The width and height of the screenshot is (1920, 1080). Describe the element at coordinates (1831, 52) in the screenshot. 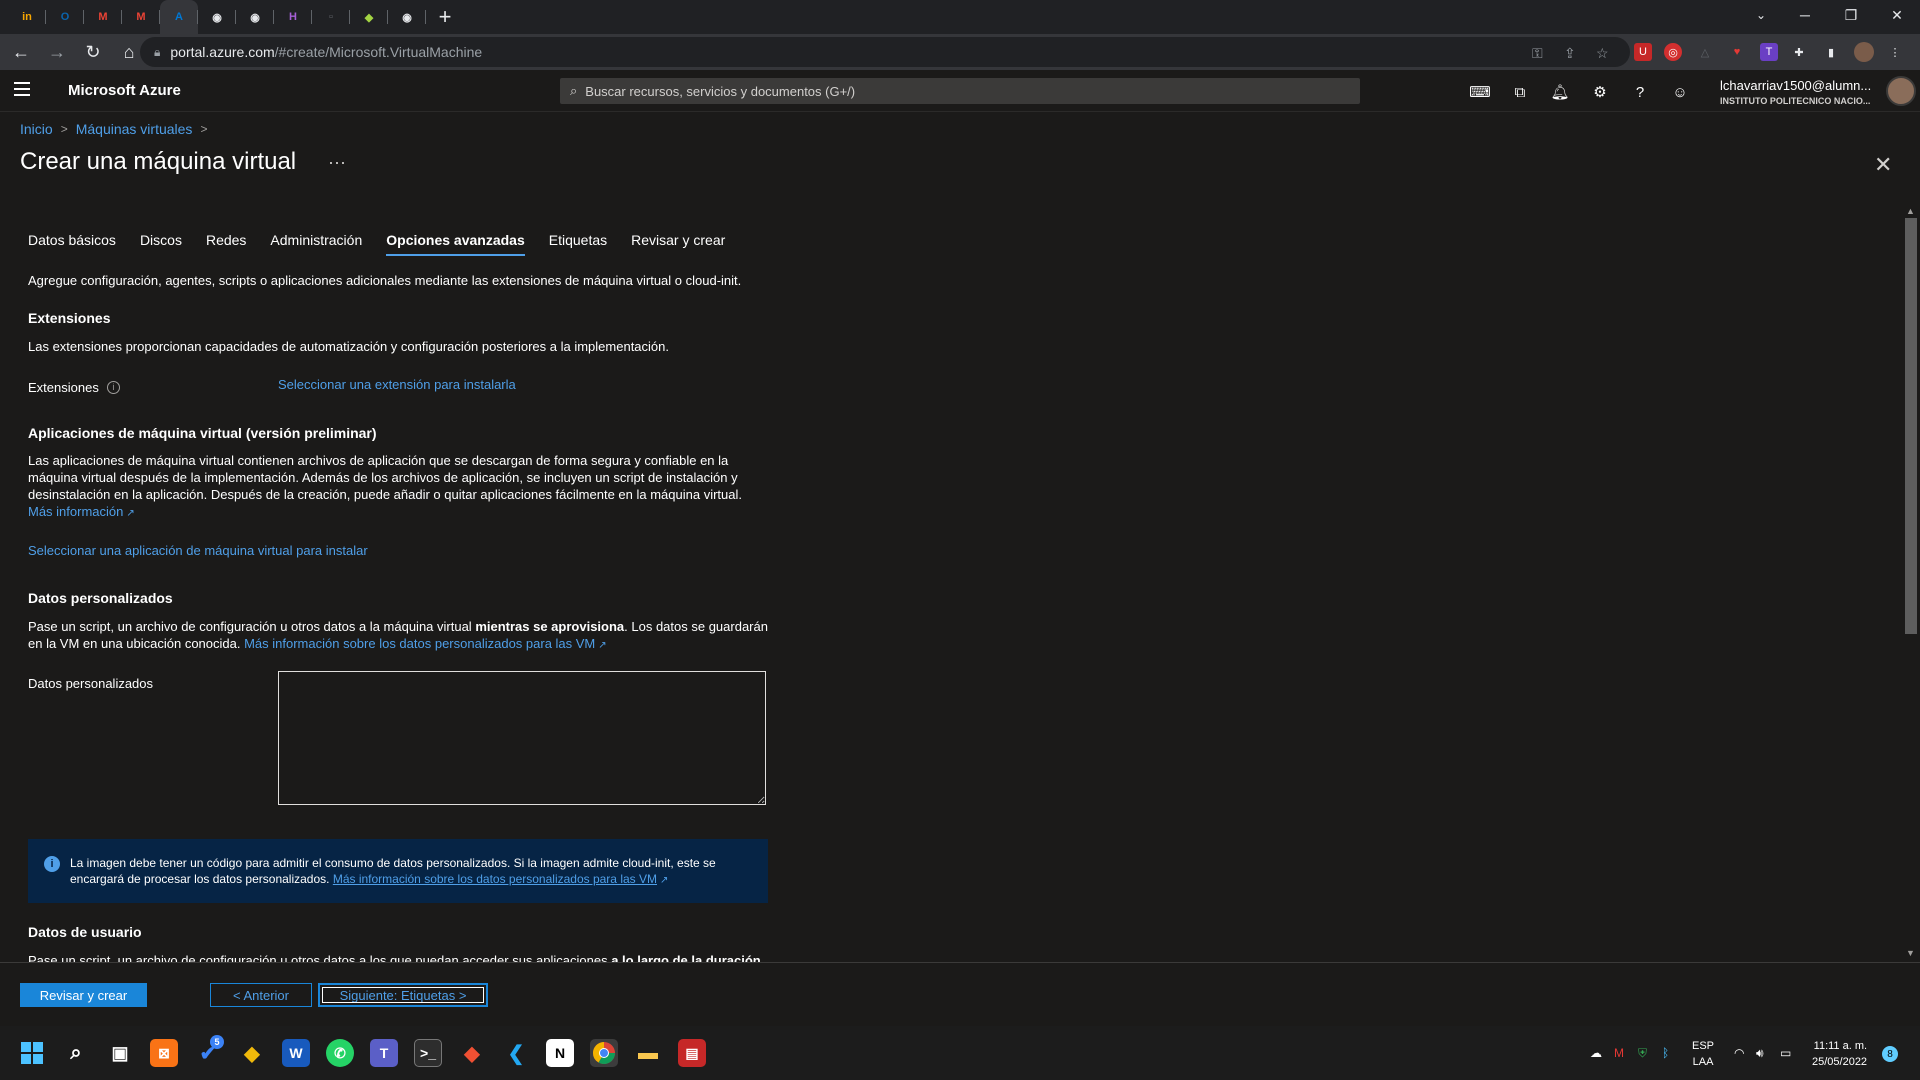

I see `side-panel-icon: ▮` at that location.